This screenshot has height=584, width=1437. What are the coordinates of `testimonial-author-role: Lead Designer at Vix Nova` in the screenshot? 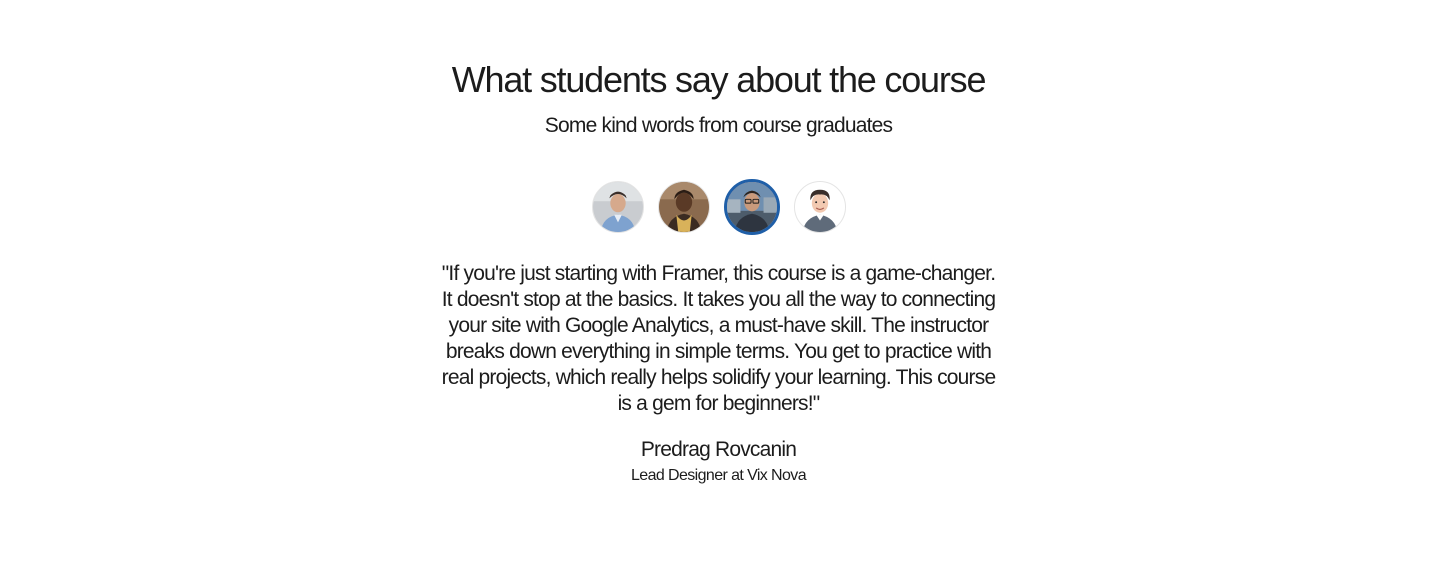 It's located at (718, 475).